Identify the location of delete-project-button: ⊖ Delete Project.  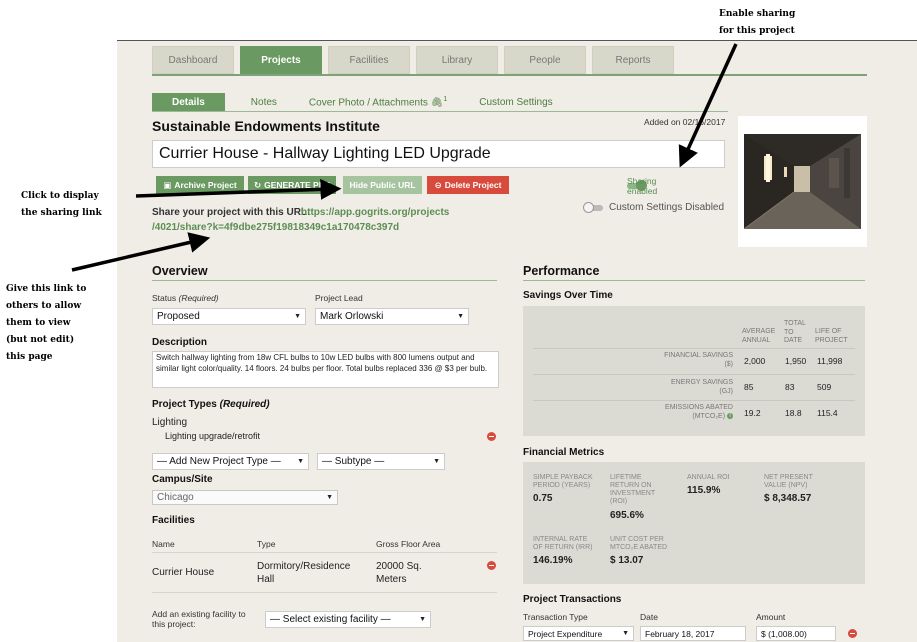
(468, 185).